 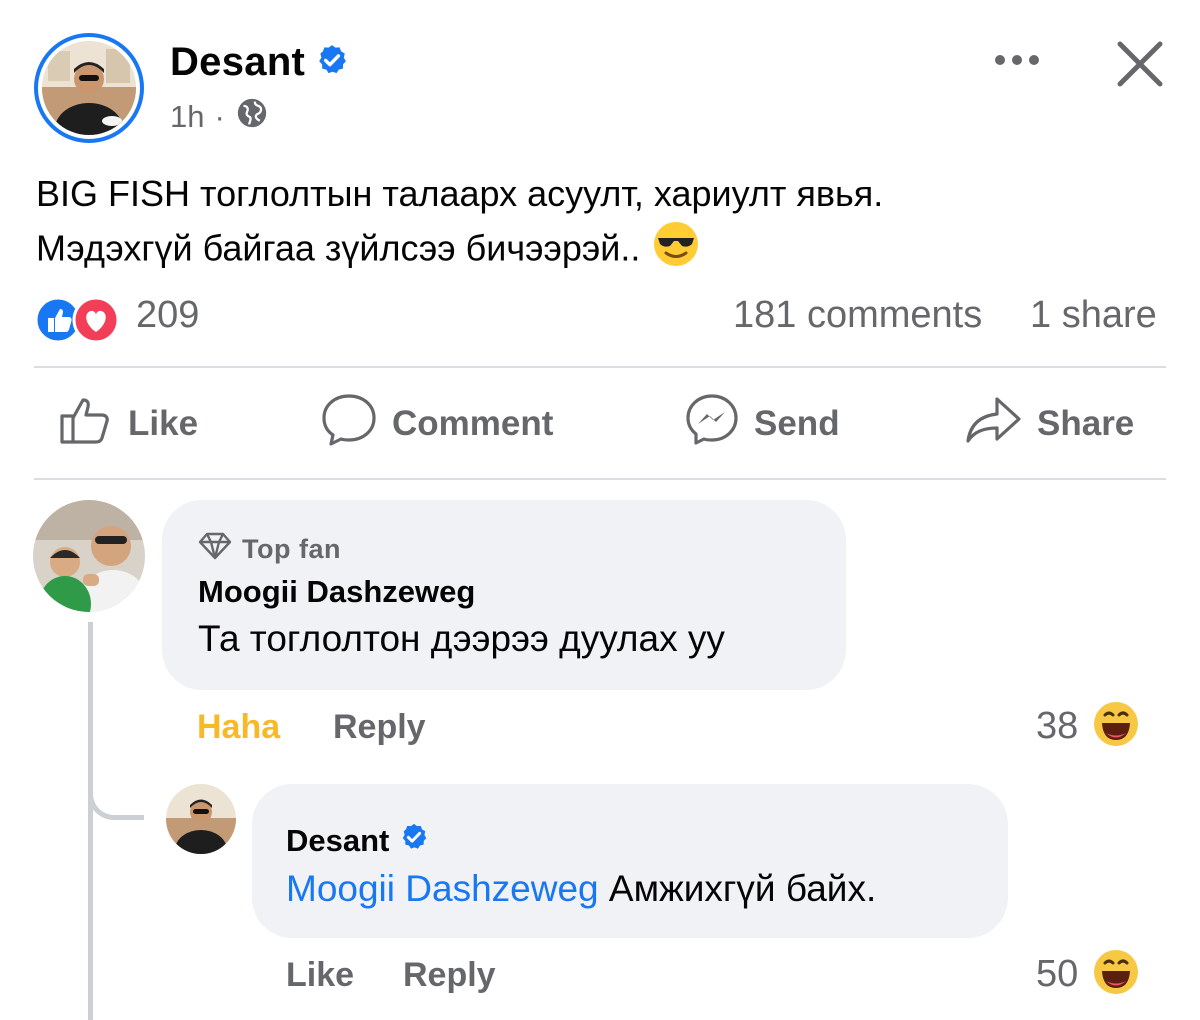 I want to click on post-meta: 1h ·, so click(x=219, y=117).